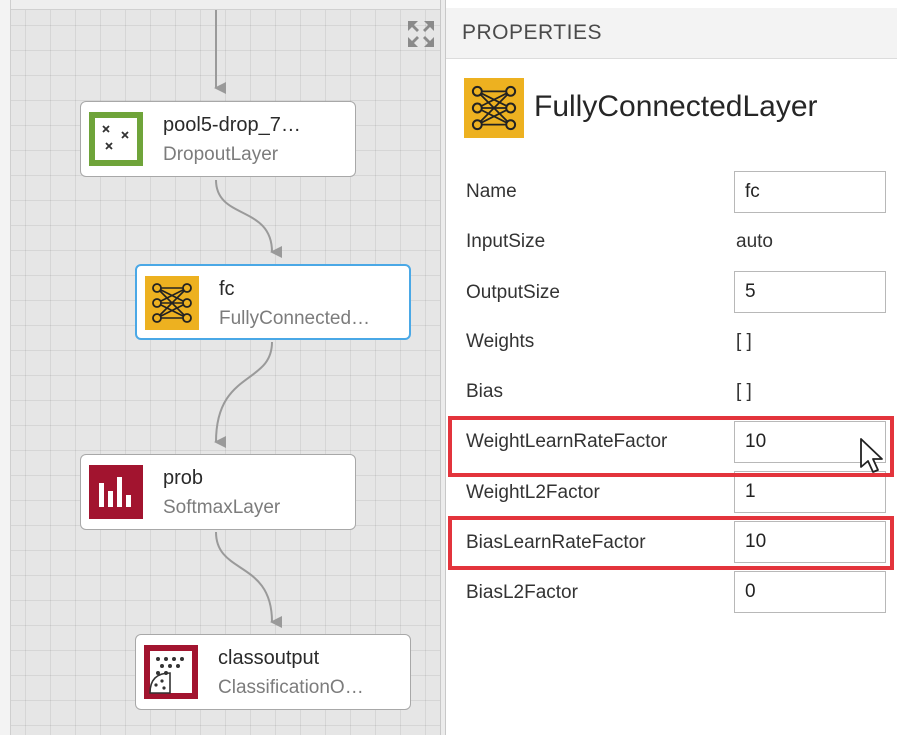  Describe the element at coordinates (171, 672) in the screenshot. I see `classification-icon` at that location.